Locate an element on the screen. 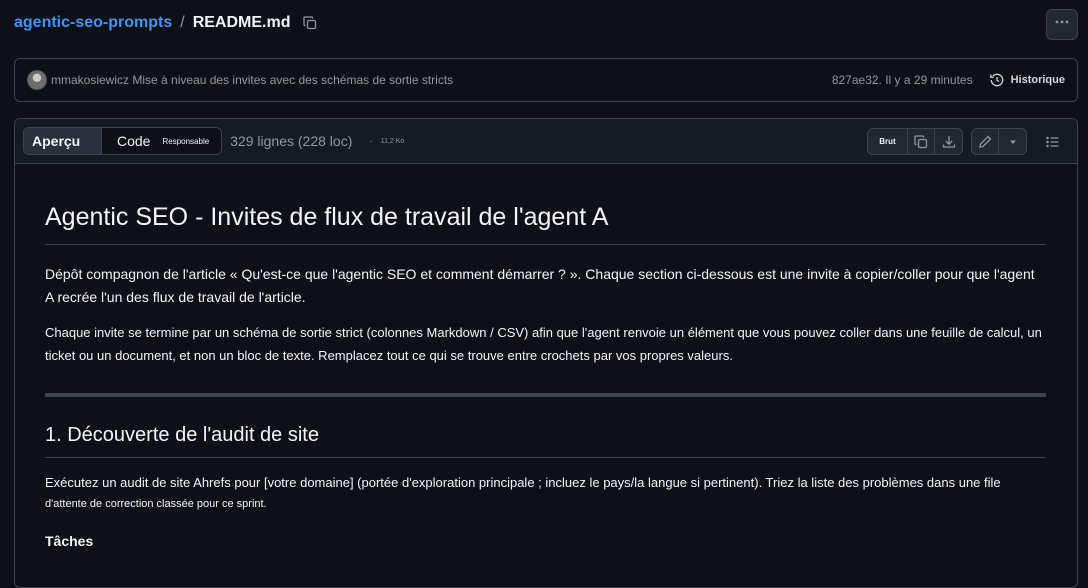  breadcrumb: agentic-seo-prompts / README.md is located at coordinates (166, 23).